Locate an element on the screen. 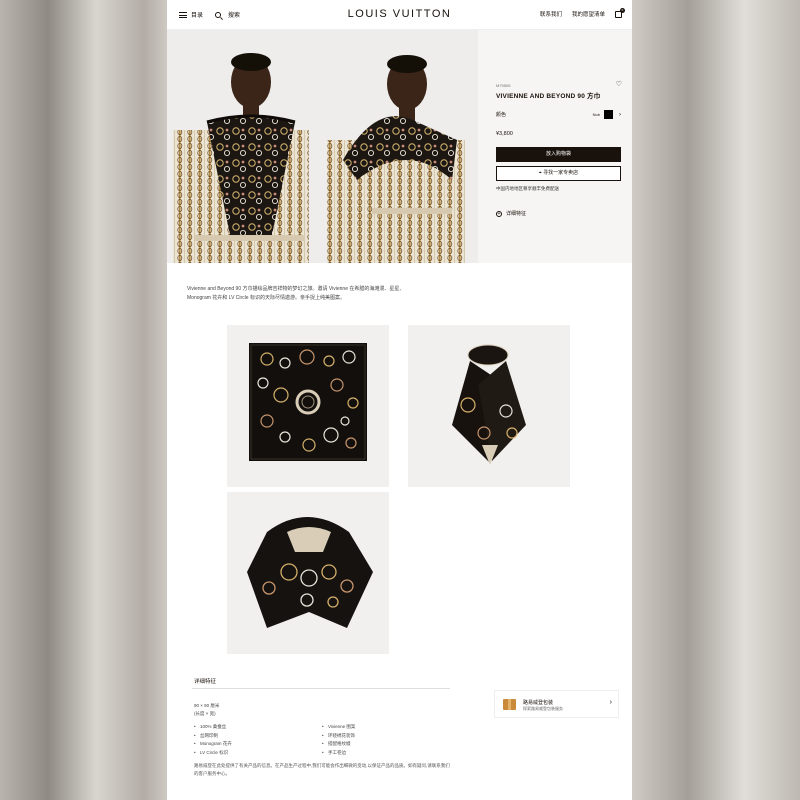 The width and height of the screenshot is (800, 800). color-selector: 颜色 Noir › is located at coordinates (558, 114).